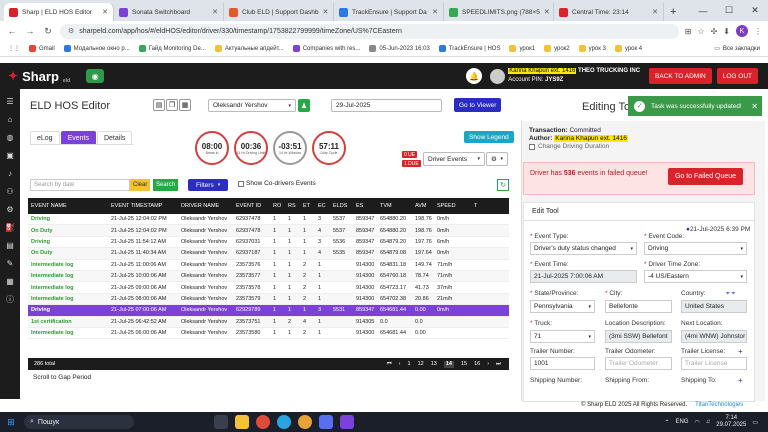 The width and height of the screenshot is (768, 432). I want to click on column-header: EVENT ID, so click(251, 206).